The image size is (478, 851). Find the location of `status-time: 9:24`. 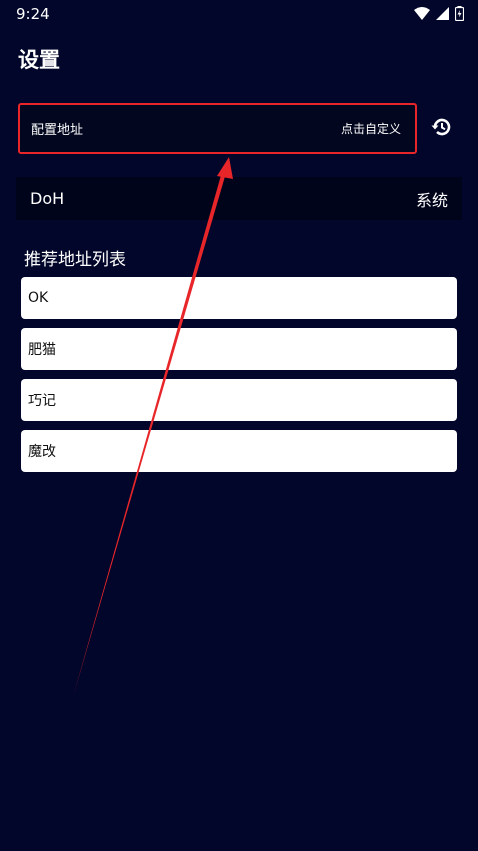

status-time: 9:24 is located at coordinates (33, 14).